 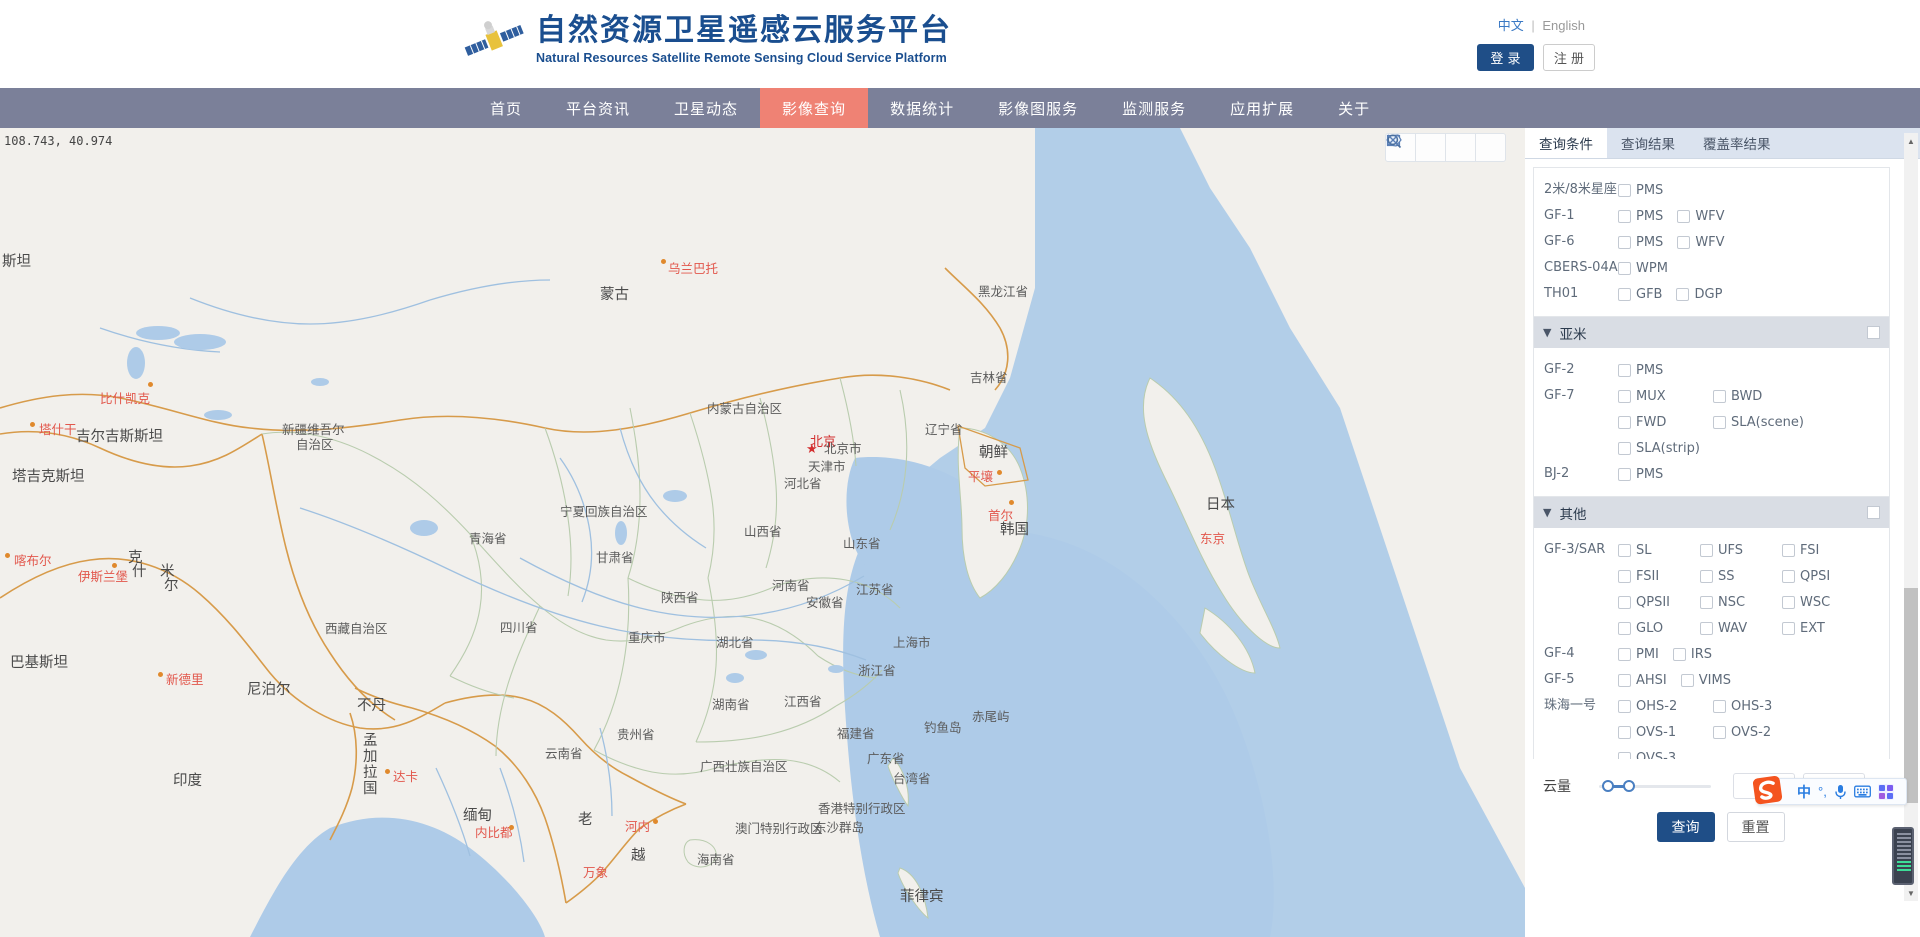 I want to click on checkbox-option: OHS-3, so click(x=1760, y=706).